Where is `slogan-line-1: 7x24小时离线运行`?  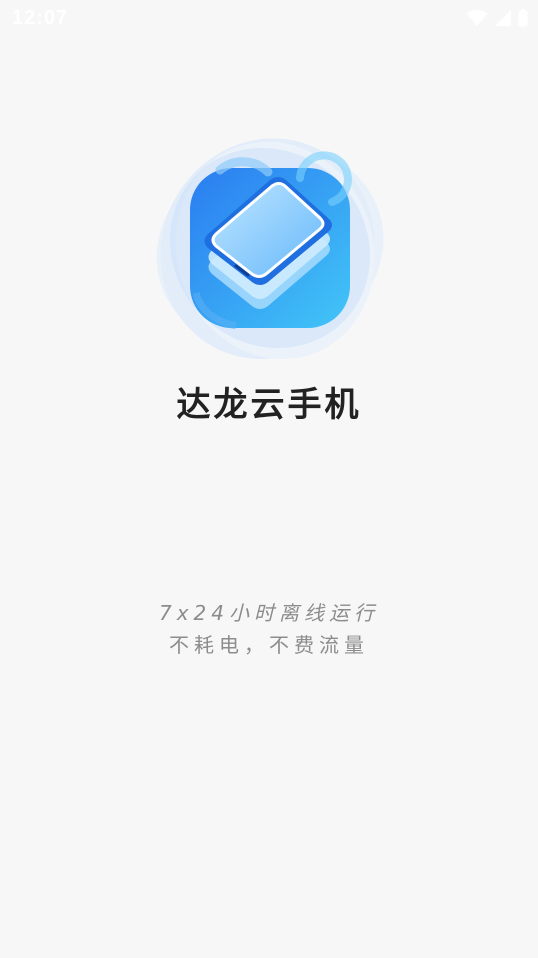 slogan-line-1: 7x24小时离线运行 is located at coordinates (268, 613).